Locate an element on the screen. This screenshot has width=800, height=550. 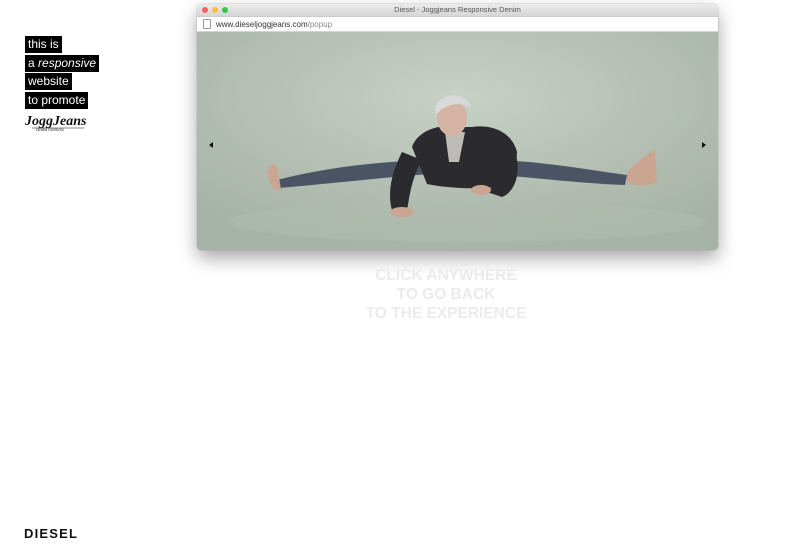
tagline-line-4: to promote is located at coordinates (57, 100).